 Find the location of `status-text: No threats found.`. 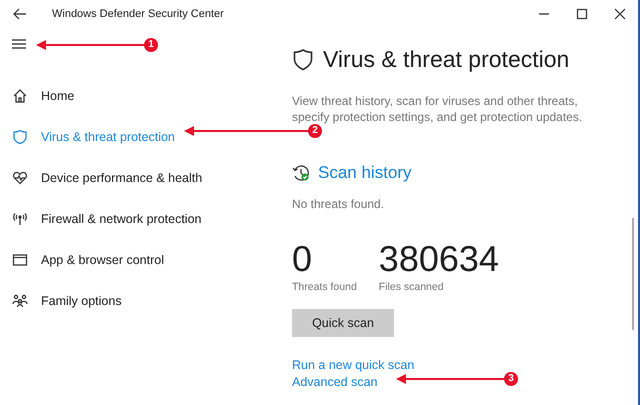

status-text: No threats found. is located at coordinates (339, 204).